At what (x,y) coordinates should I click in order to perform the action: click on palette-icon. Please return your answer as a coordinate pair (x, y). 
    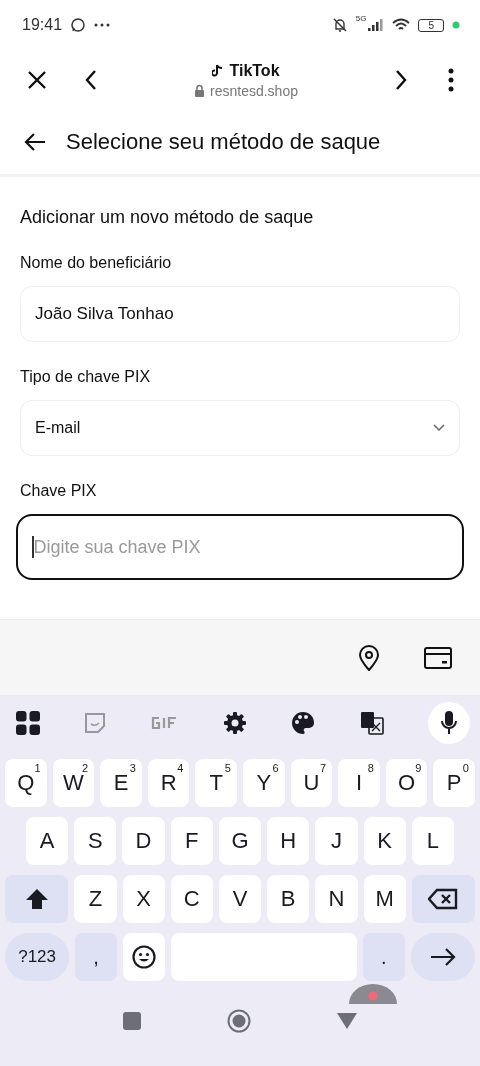
    Looking at the image, I should click on (303, 723).